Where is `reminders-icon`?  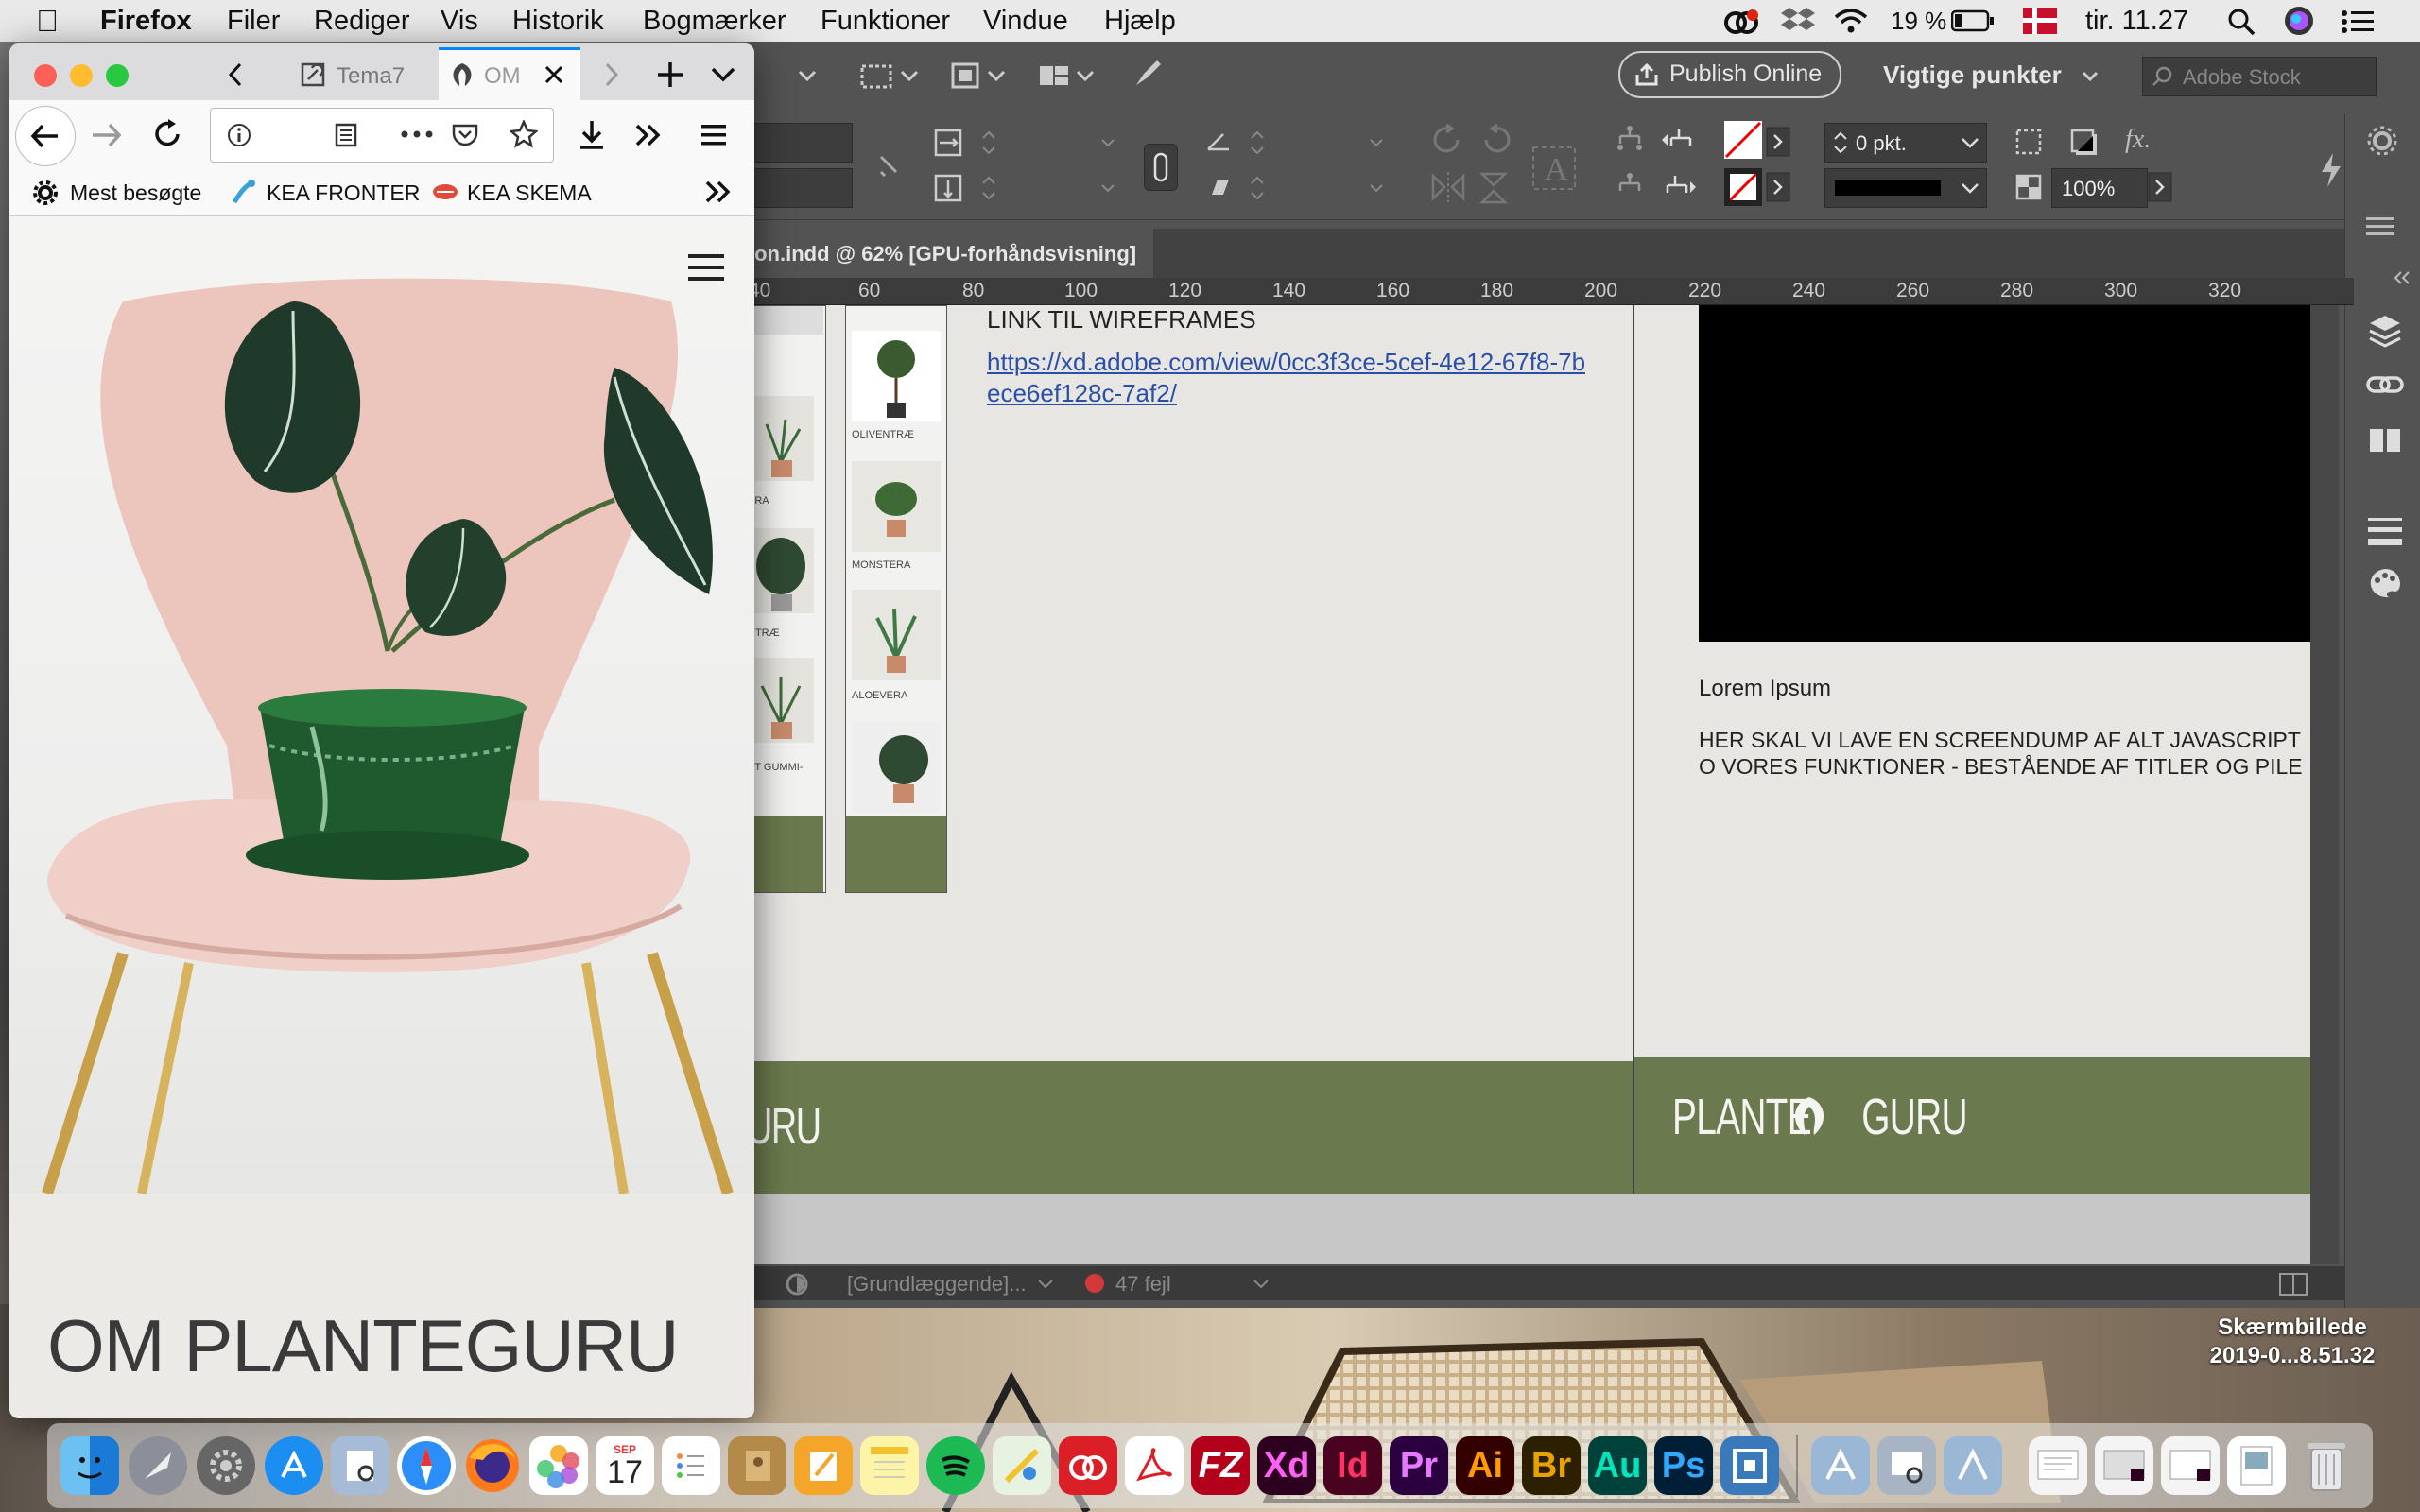 reminders-icon is located at coordinates (691, 1465).